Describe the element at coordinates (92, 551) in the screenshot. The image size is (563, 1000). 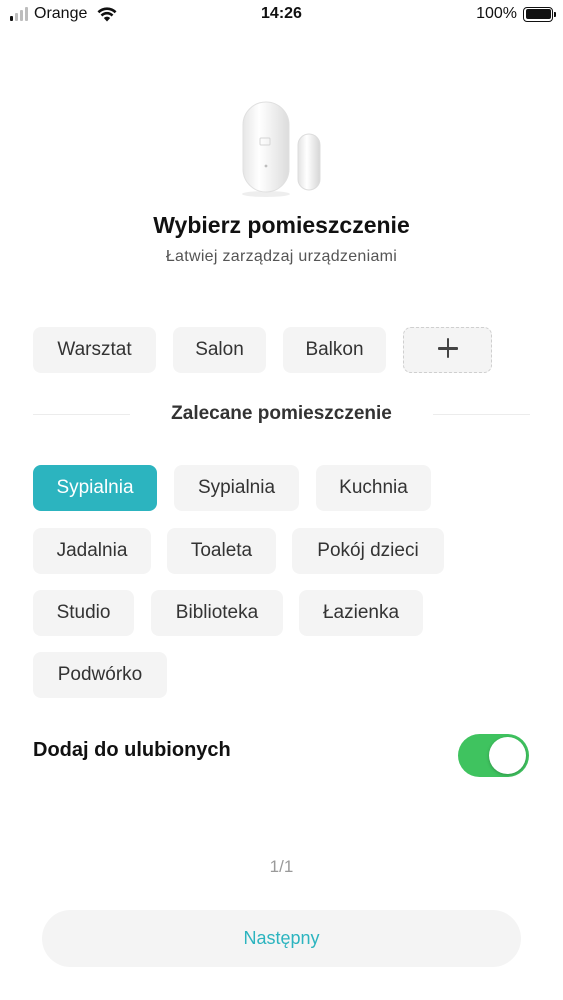
I see `recommended-chip-jadalnia: Jadalnia` at that location.